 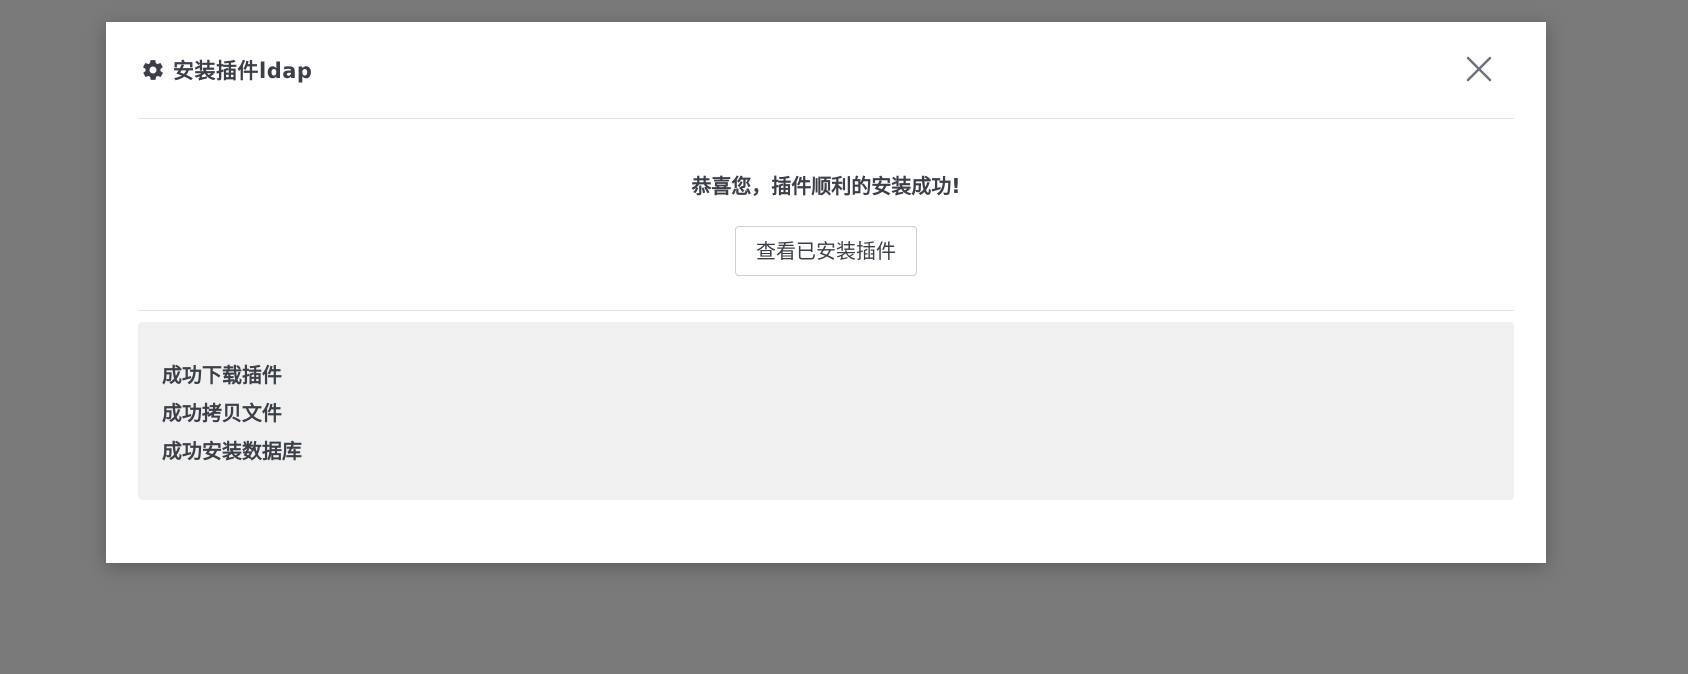 I want to click on log-line-database: 成功安装数据库, so click(x=232, y=451).